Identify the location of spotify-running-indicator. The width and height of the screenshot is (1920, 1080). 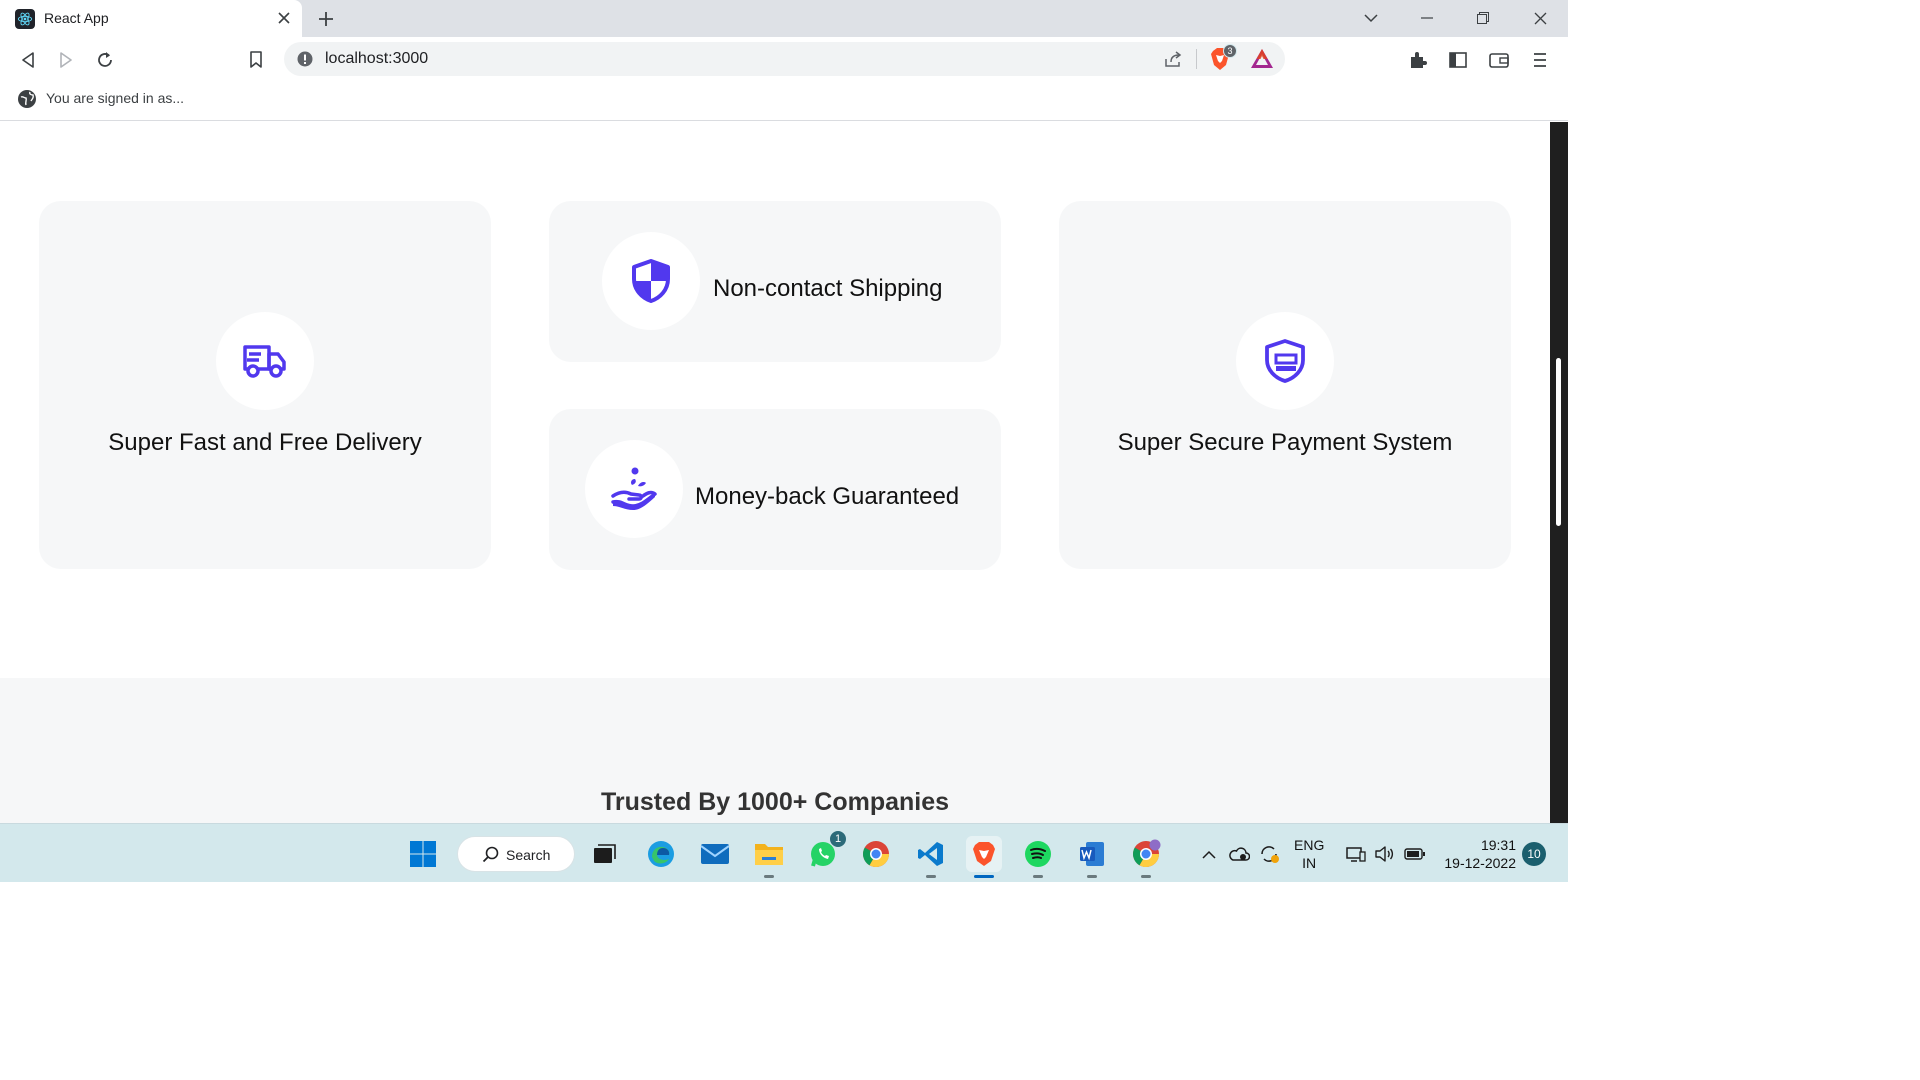
(1038, 876).